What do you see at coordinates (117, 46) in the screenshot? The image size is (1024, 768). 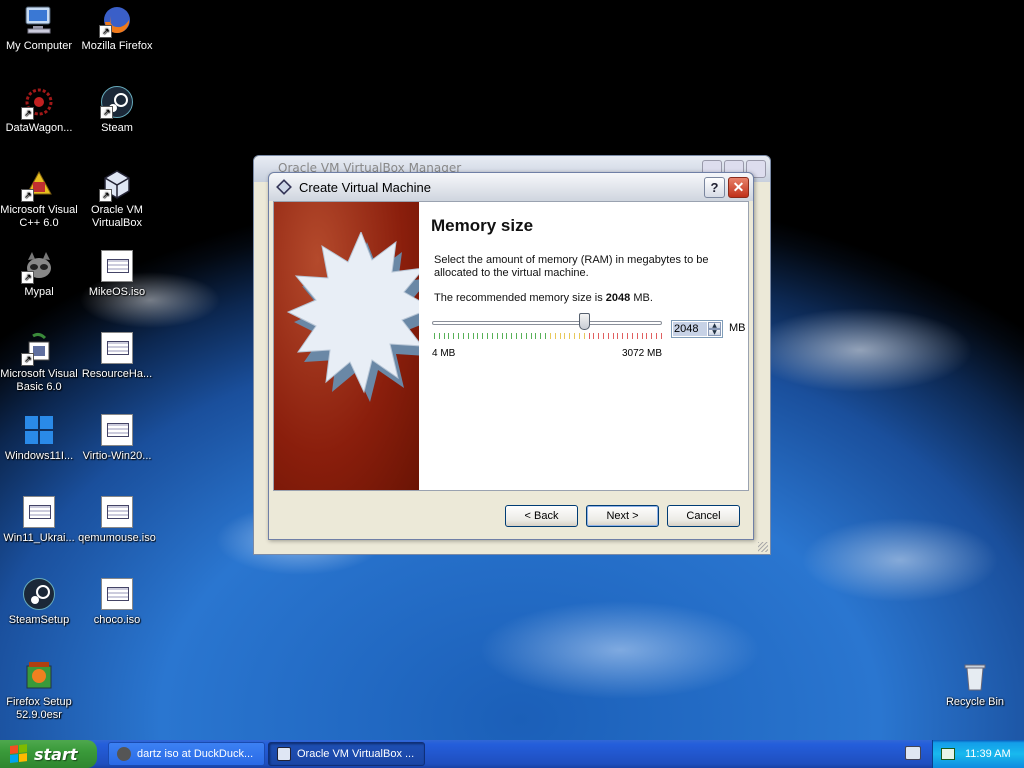 I see `desktop-icon-label: Mozilla Firefox` at bounding box center [117, 46].